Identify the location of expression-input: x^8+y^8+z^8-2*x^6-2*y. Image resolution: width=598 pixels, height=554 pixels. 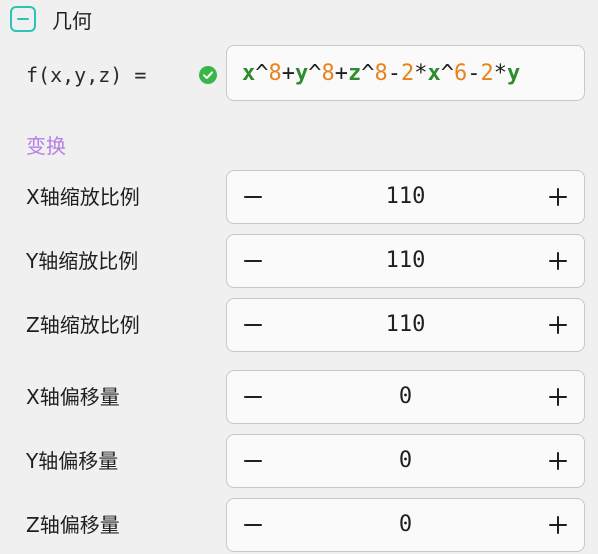
(405, 73).